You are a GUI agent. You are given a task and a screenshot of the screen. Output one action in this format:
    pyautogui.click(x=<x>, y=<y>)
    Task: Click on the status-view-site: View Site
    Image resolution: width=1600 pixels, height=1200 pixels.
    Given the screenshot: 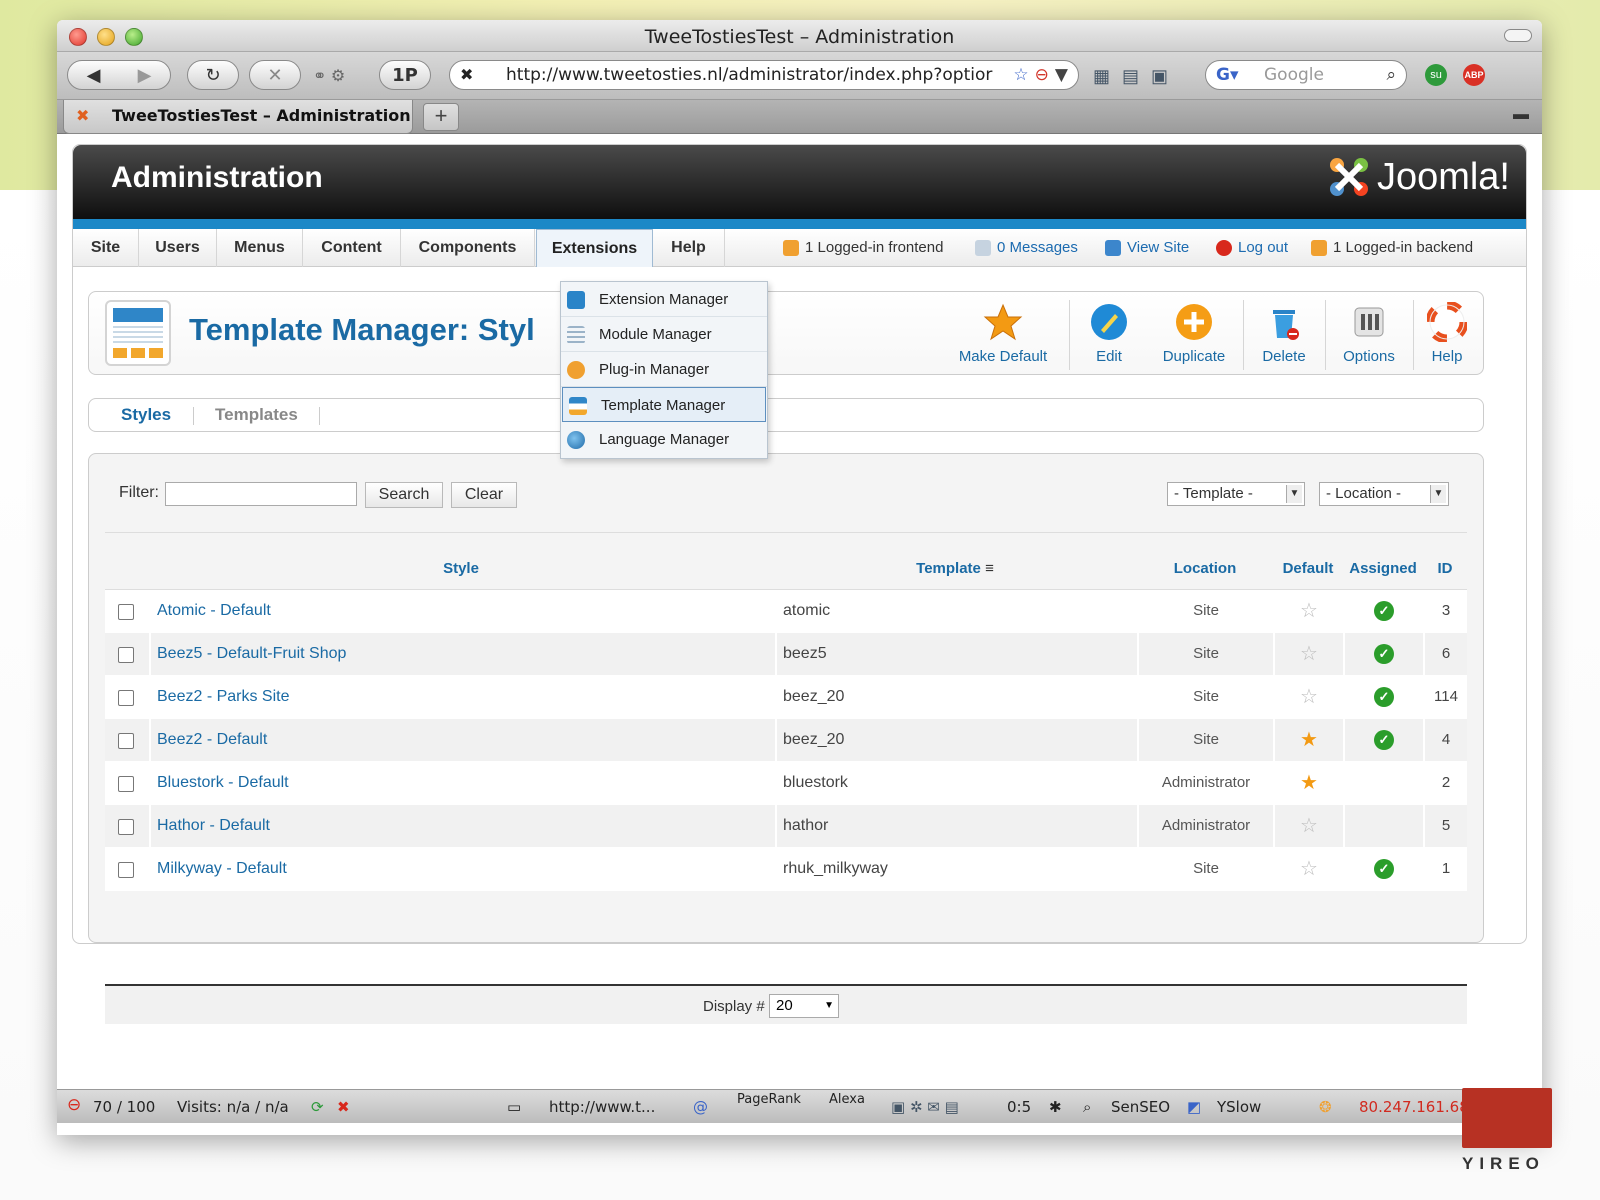 What is the action you would take?
    pyautogui.click(x=1147, y=248)
    